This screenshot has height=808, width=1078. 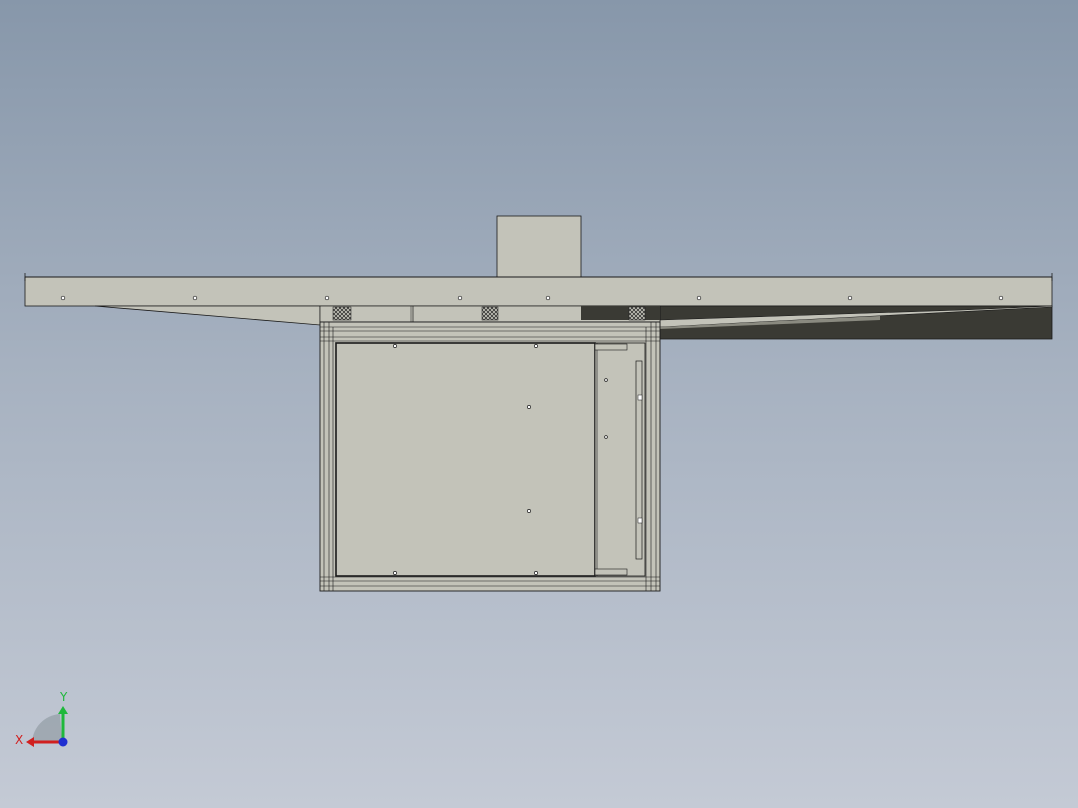 I want to click on clamp-left, so click(x=342, y=313).